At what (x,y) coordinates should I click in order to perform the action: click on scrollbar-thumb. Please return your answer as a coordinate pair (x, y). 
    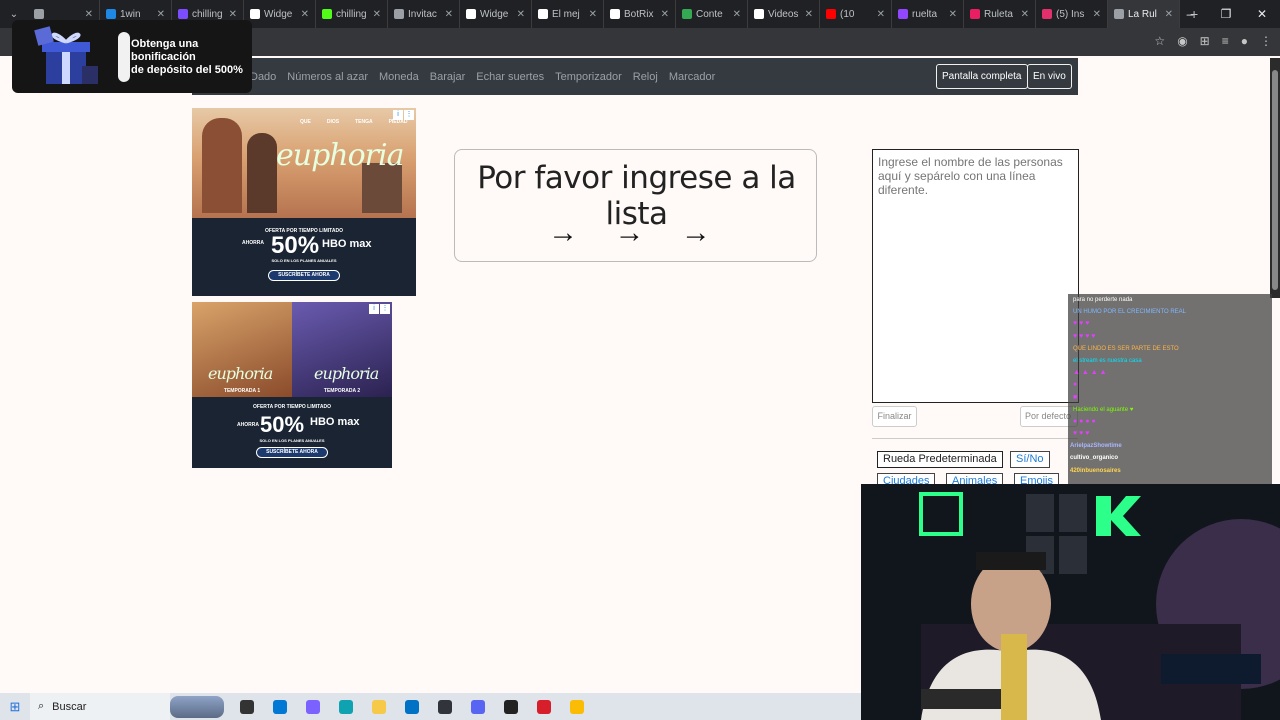
    Looking at the image, I should click on (1275, 180).